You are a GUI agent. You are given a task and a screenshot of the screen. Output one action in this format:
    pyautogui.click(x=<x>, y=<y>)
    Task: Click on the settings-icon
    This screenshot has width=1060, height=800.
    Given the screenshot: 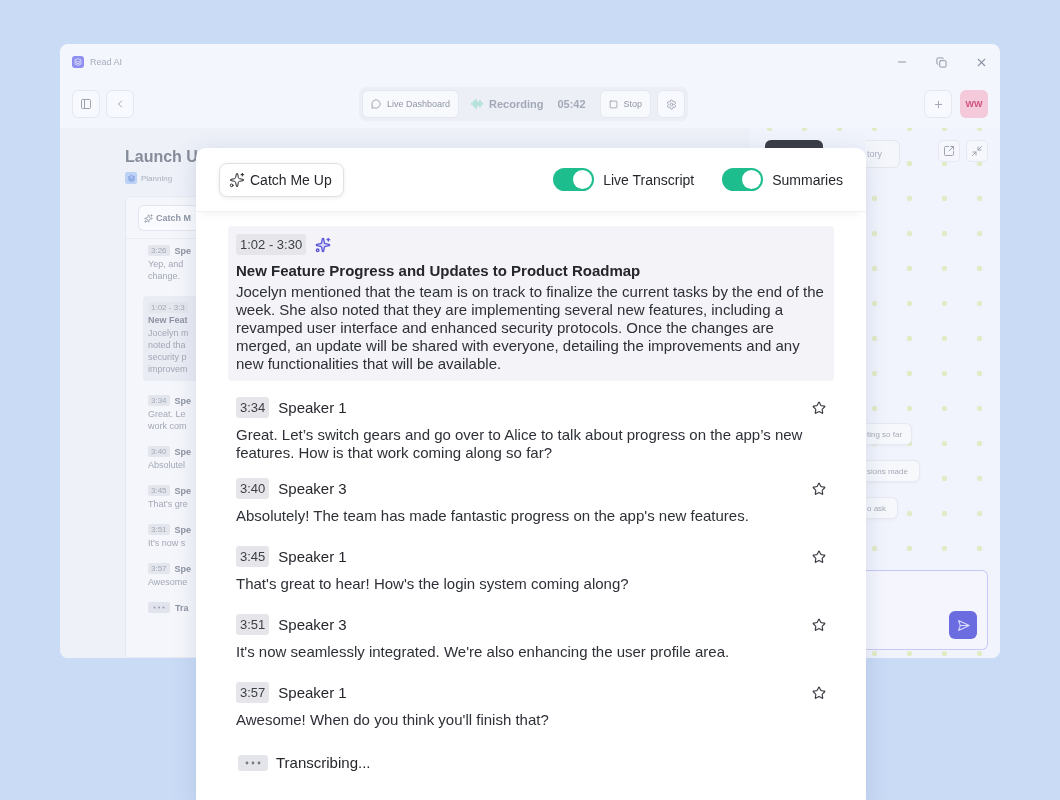 What is the action you would take?
    pyautogui.click(x=671, y=104)
    